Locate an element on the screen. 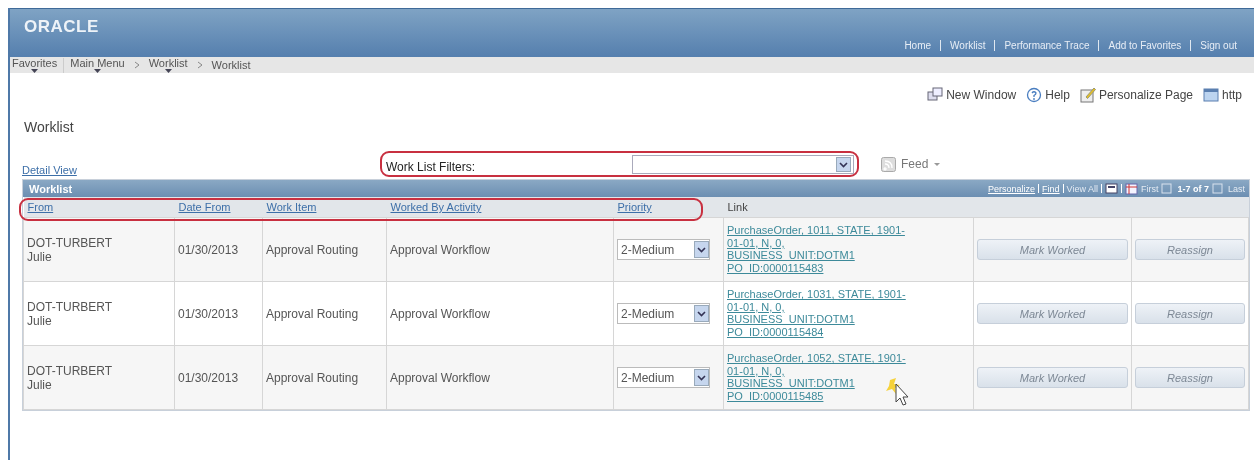 The height and width of the screenshot is (460, 1254). grid-download-icon is located at coordinates (1131, 188).